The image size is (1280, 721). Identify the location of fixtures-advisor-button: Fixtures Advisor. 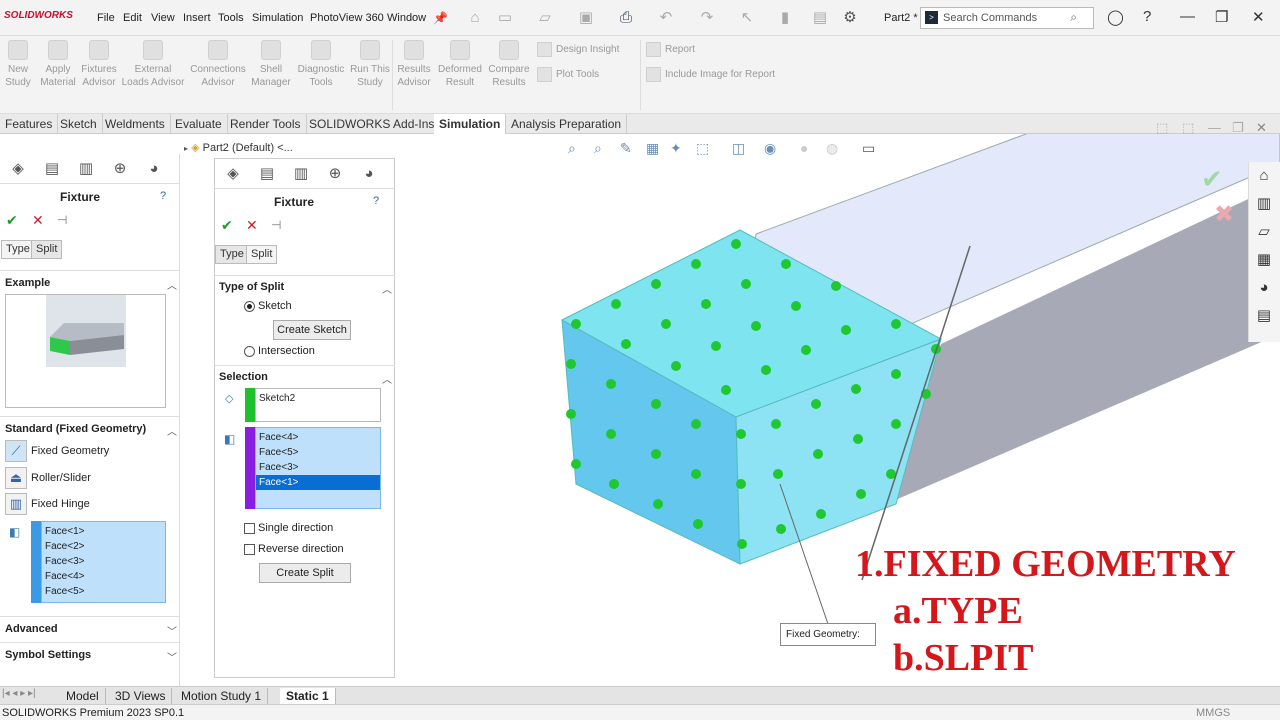
(99, 64).